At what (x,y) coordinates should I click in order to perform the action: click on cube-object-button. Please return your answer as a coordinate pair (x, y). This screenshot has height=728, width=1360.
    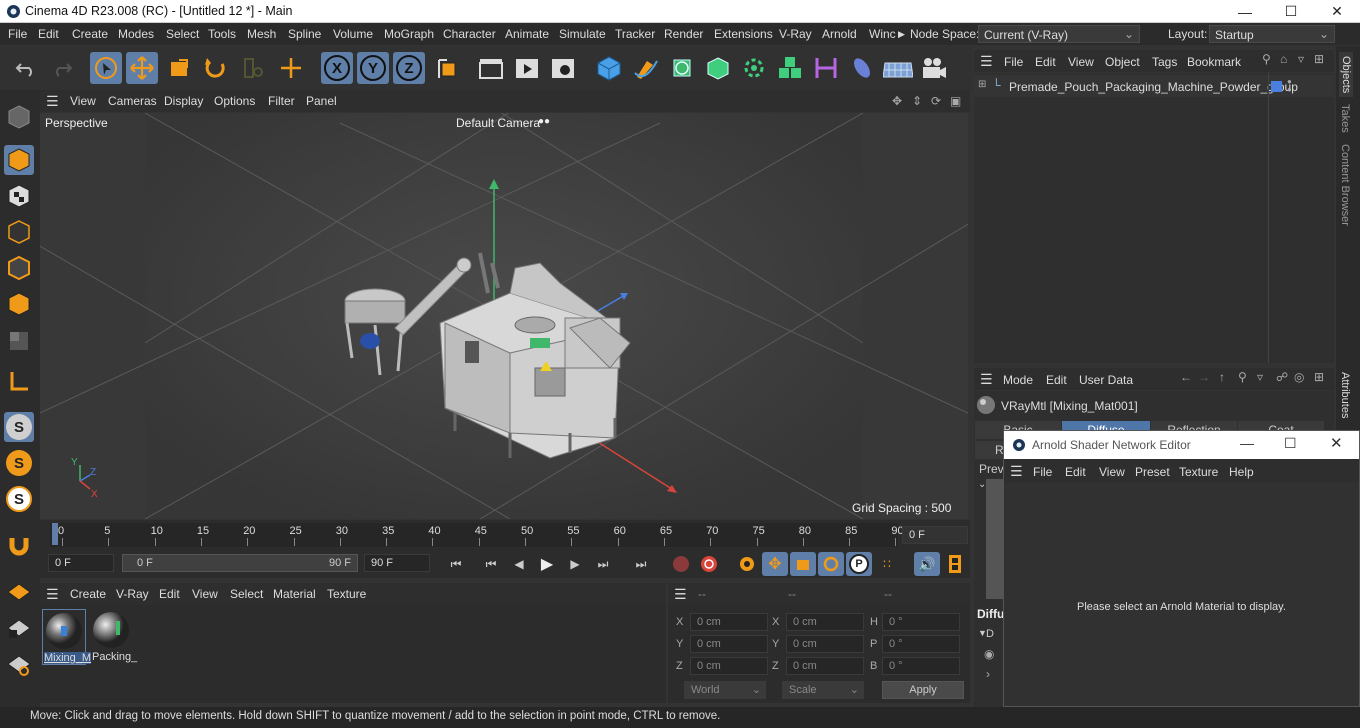
    Looking at the image, I should click on (609, 68).